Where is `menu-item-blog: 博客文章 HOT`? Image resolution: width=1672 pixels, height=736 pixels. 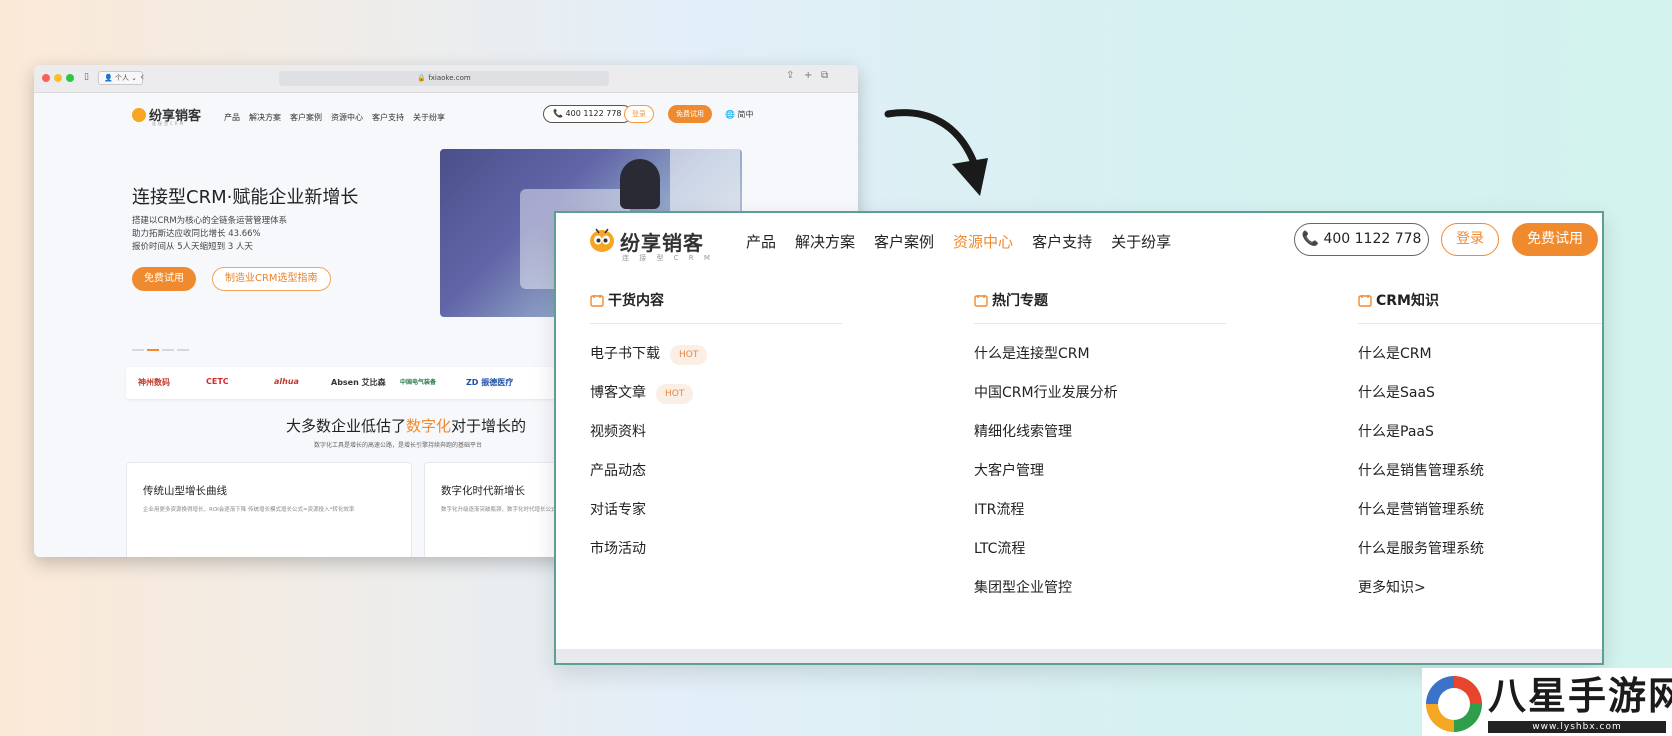
menu-item-blog: 博客文章 HOT is located at coordinates (716, 402).